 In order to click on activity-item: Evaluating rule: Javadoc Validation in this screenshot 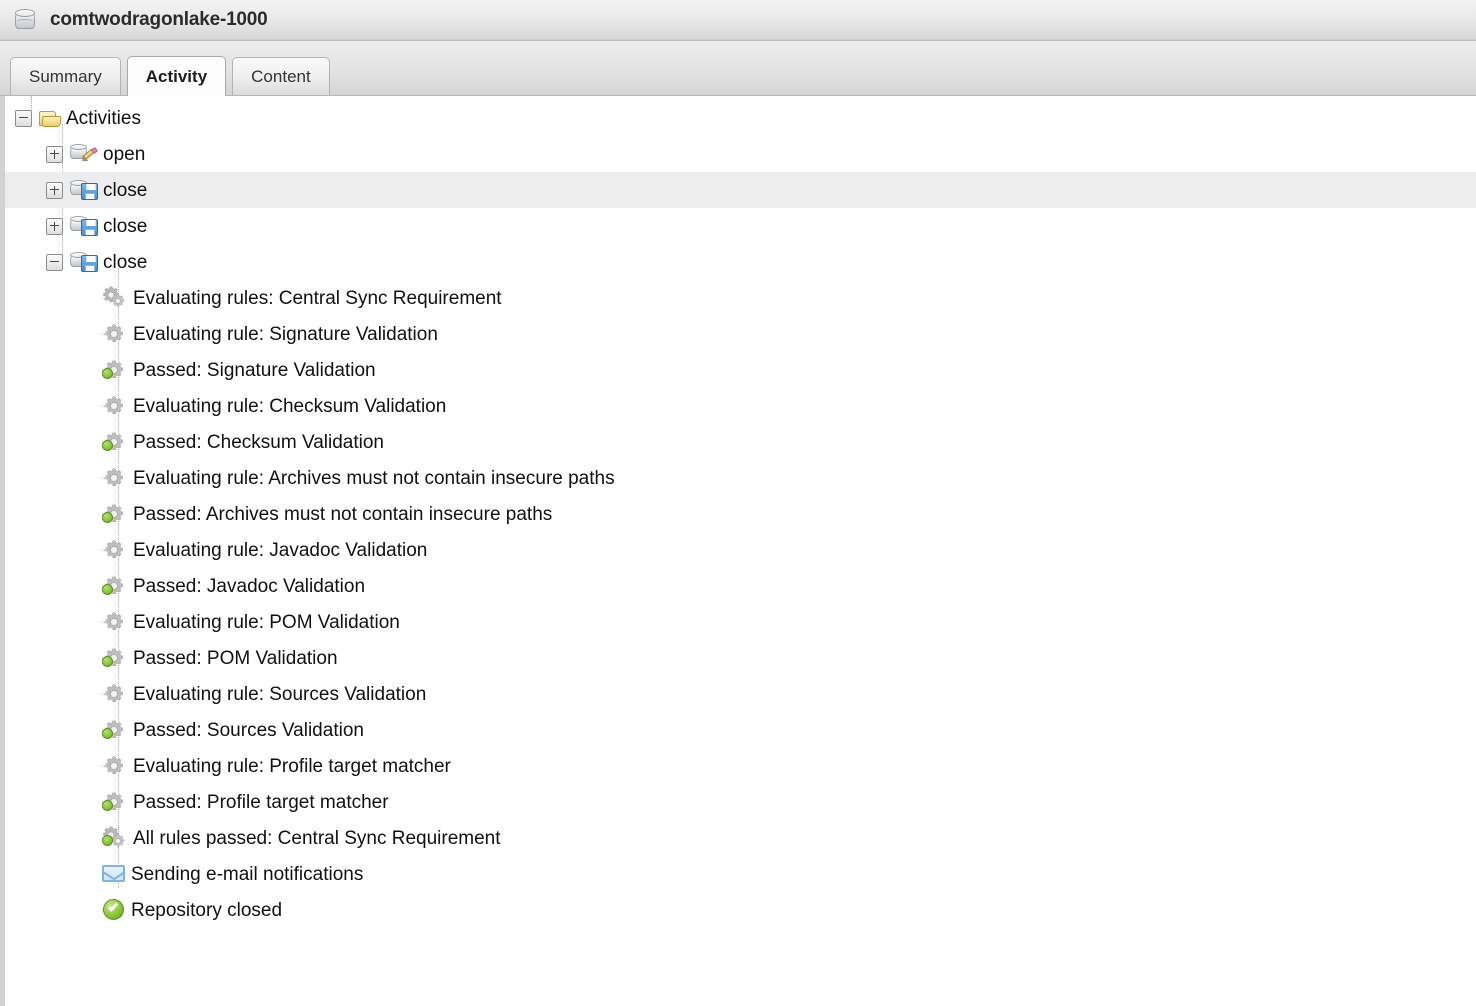, I will do `click(740, 550)`.